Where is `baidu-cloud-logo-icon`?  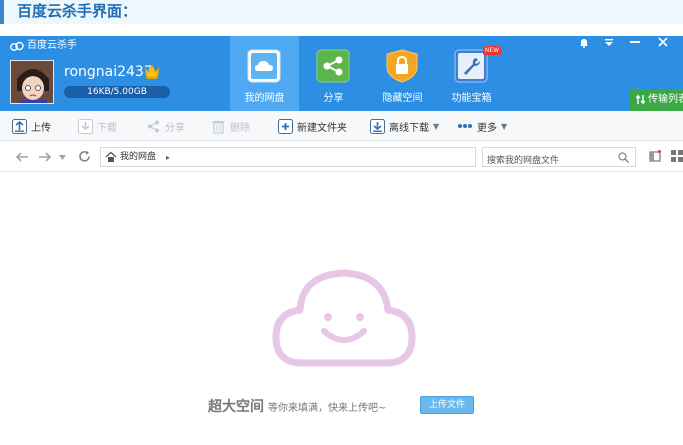
baidu-cloud-logo-icon is located at coordinates (17, 46).